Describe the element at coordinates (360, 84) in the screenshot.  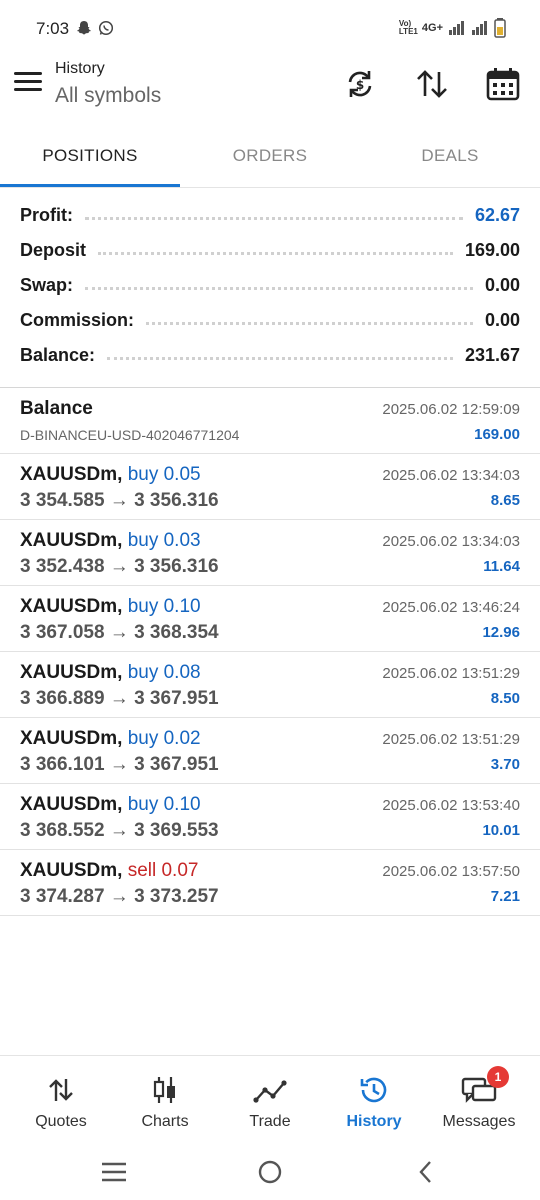
I see `sync-icon: $` at that location.